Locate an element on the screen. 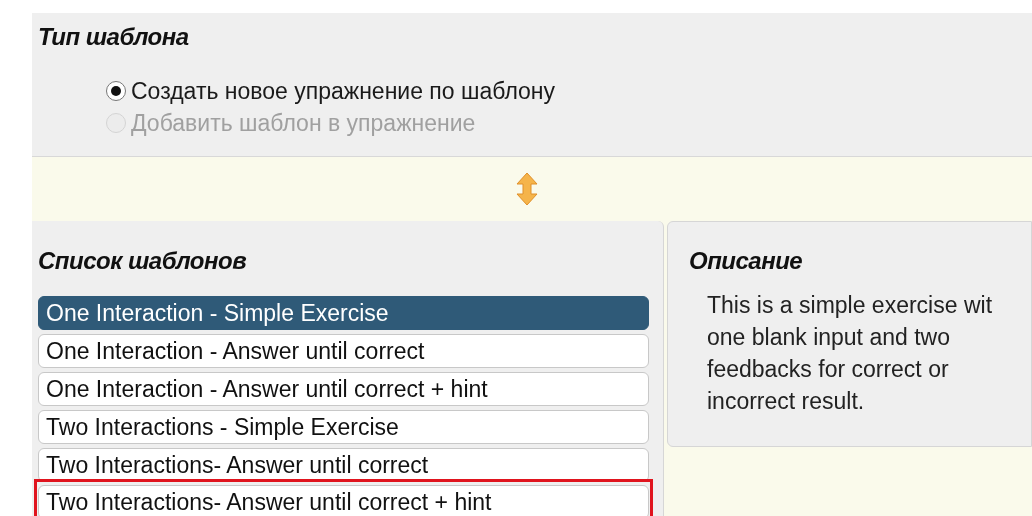 The height and width of the screenshot is (516, 1032). section-title: Тип шаблона is located at coordinates (114, 37).